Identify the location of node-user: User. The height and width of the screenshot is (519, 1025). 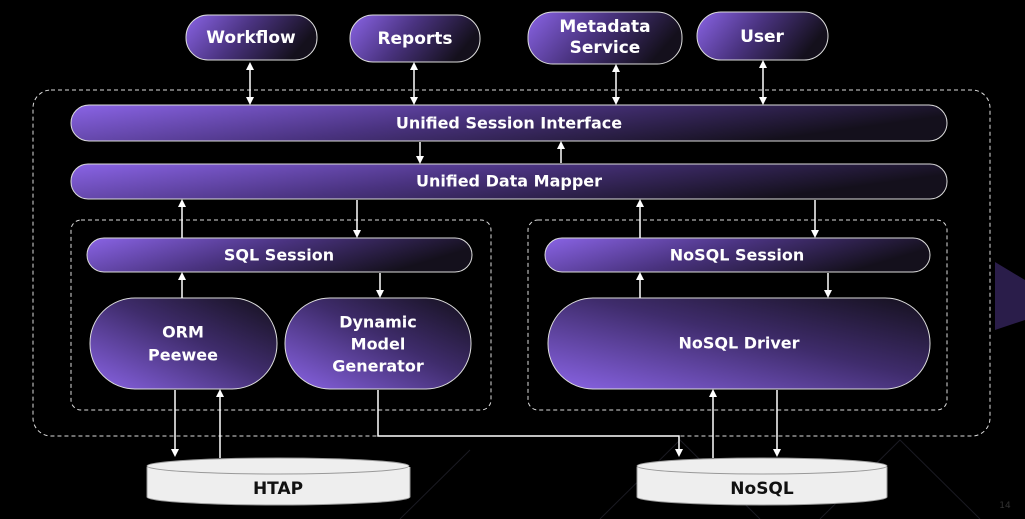
(762, 36).